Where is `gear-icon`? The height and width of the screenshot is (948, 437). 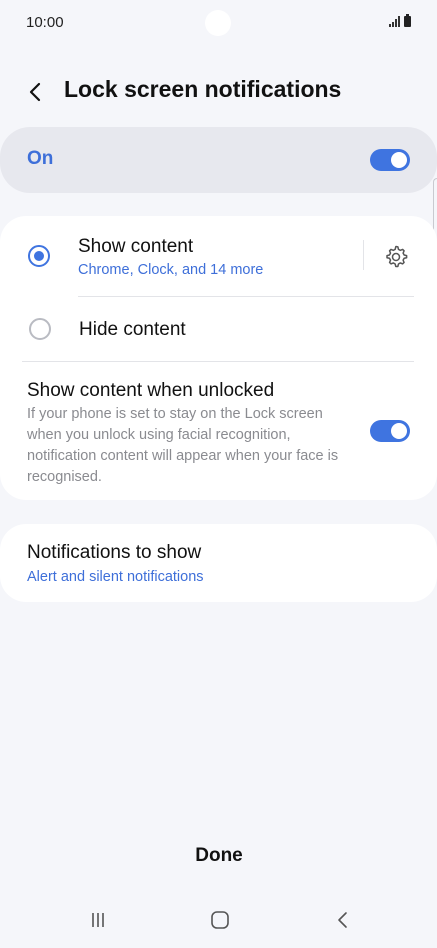 gear-icon is located at coordinates (397, 256).